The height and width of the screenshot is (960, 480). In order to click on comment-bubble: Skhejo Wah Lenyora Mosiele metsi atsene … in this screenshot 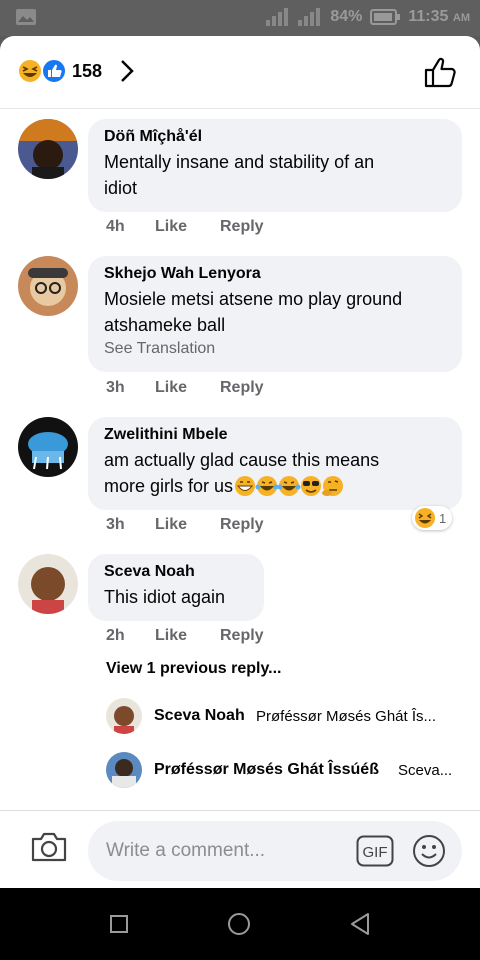, I will do `click(275, 314)`.